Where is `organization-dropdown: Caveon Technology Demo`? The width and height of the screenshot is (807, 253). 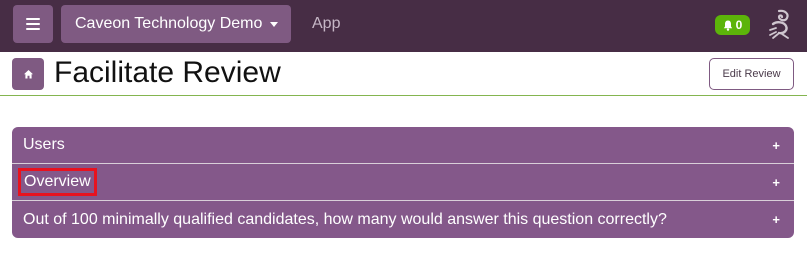
organization-dropdown: Caveon Technology Demo is located at coordinates (176, 24).